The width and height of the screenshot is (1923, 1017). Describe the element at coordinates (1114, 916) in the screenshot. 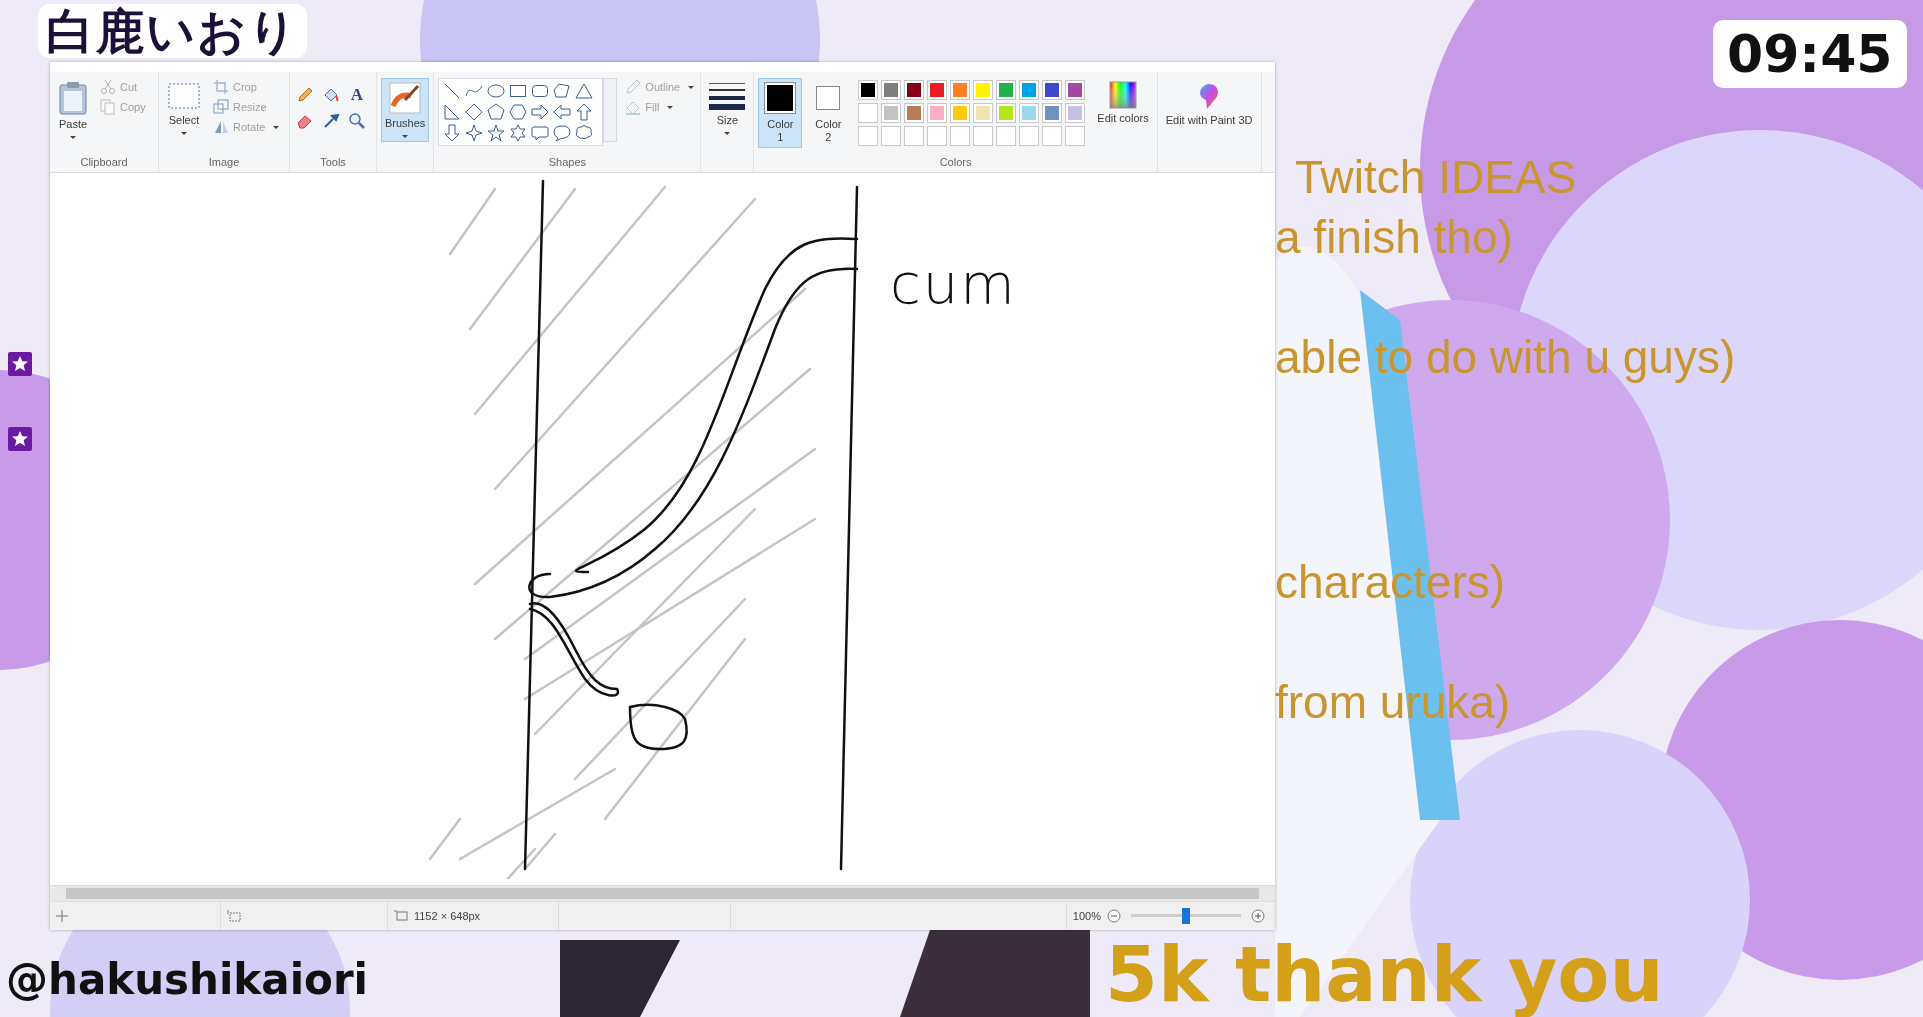

I see `zoom-out-icon` at that location.